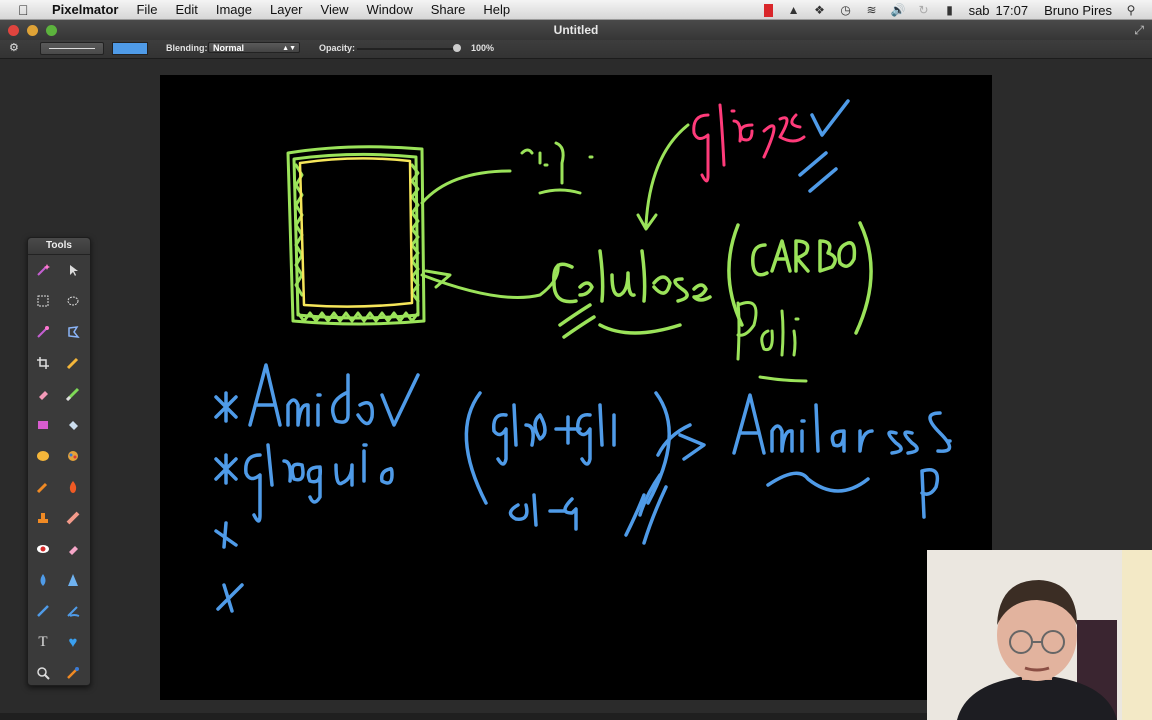  What do you see at coordinates (749, 143) in the screenshot?
I see `glicose-text` at bounding box center [749, 143].